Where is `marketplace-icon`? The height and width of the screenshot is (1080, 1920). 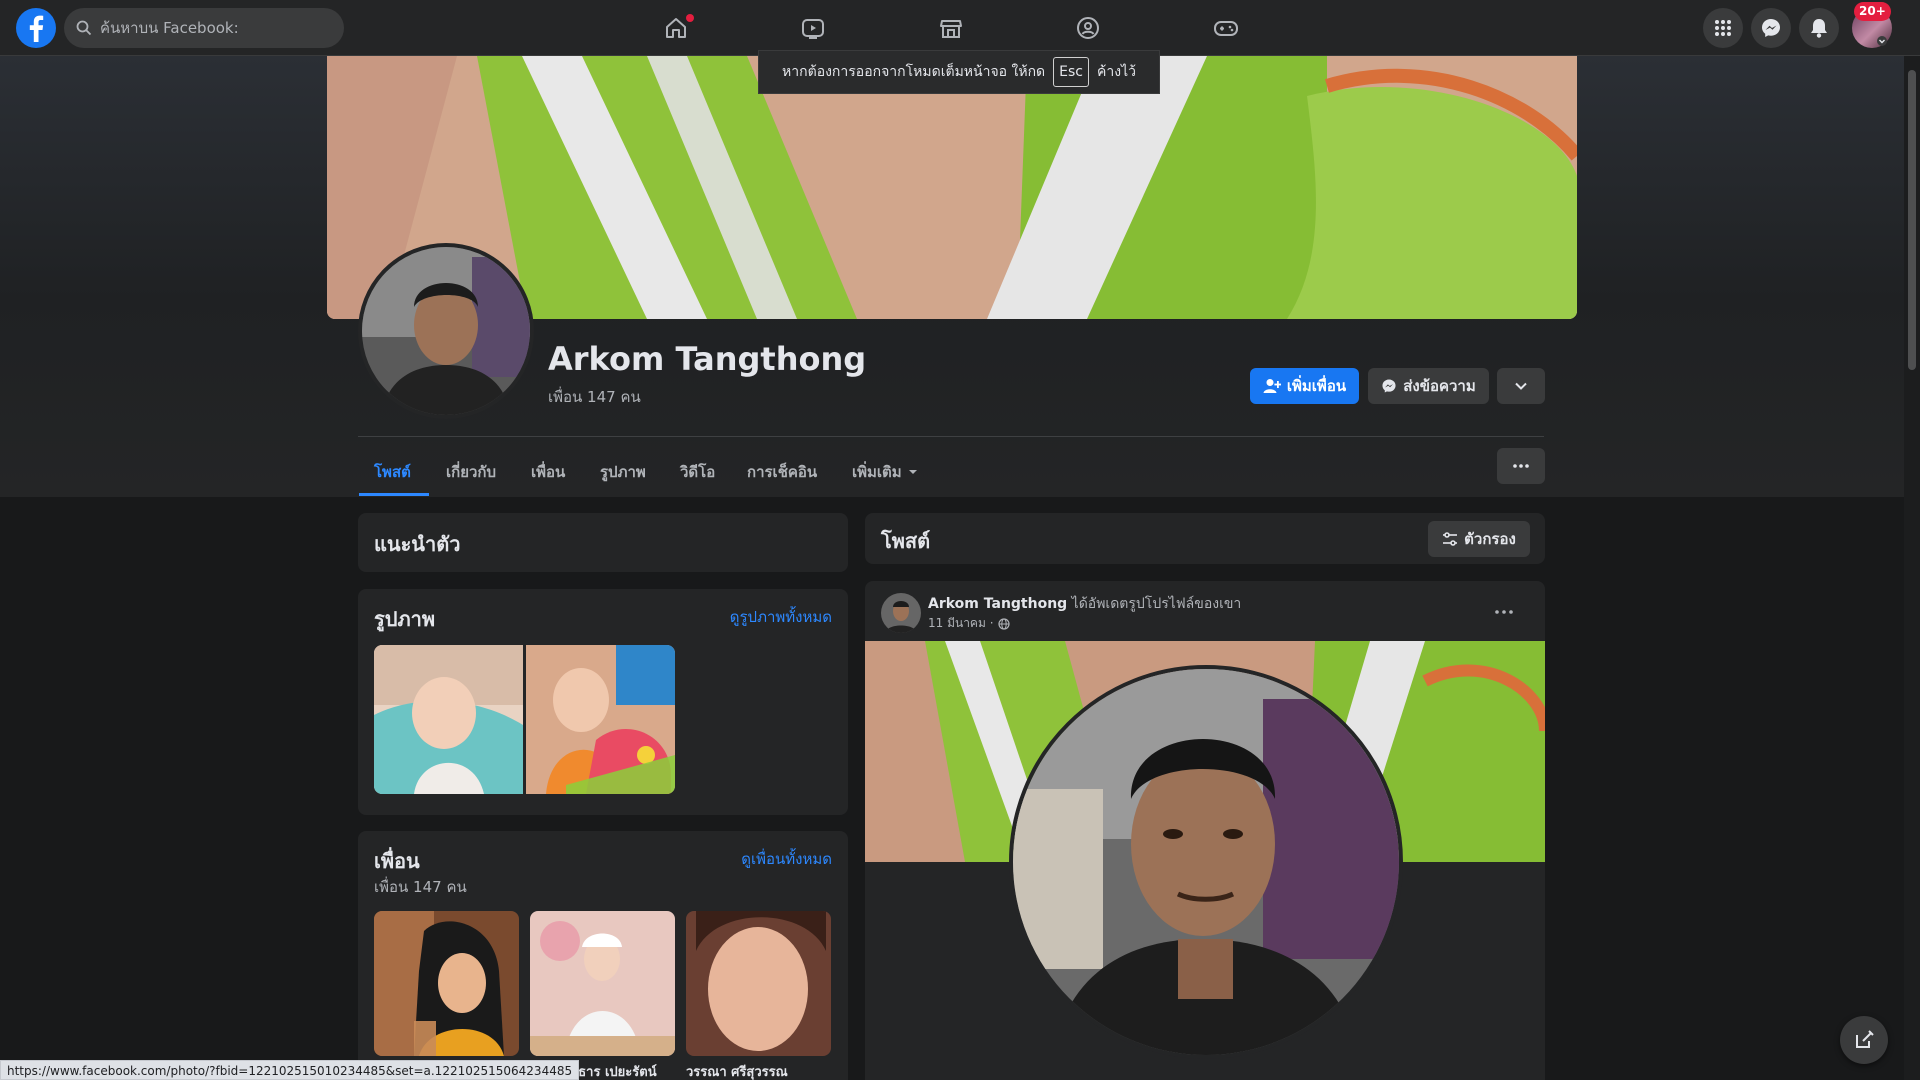 marketplace-icon is located at coordinates (951, 29).